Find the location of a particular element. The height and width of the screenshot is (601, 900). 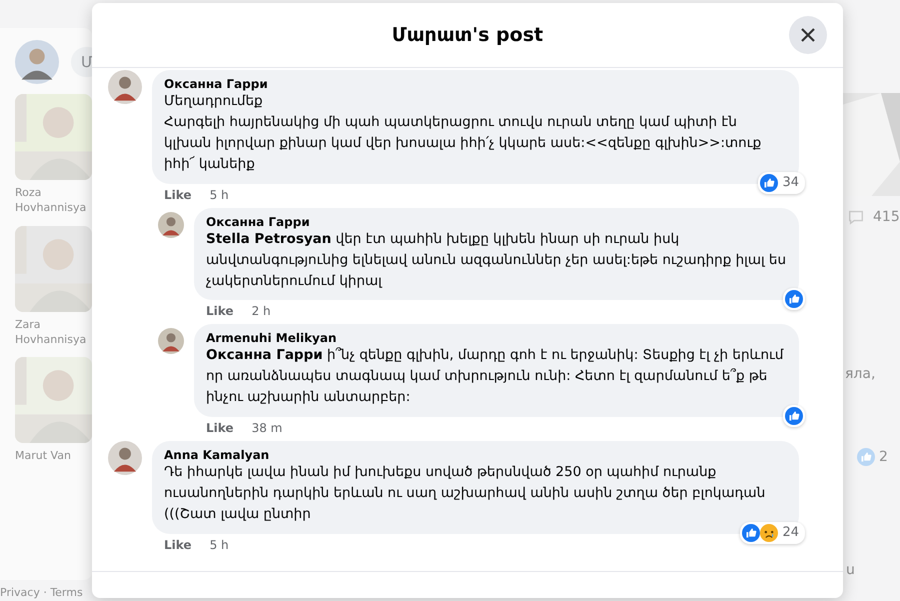

dialog-title: Մարատ's post is located at coordinates (468, 35).